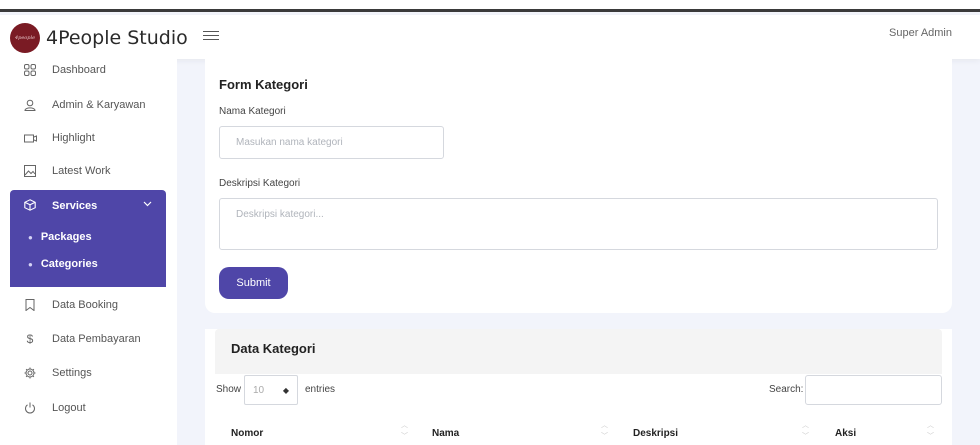  What do you see at coordinates (30, 339) in the screenshot?
I see `dollar-icon: $` at bounding box center [30, 339].